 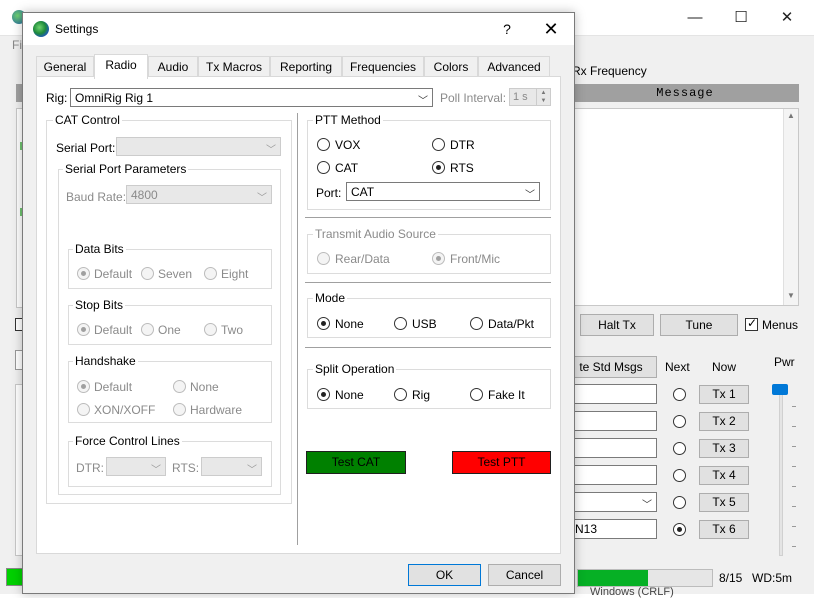 What do you see at coordinates (462, 168) in the screenshot?
I see `ptt-rts-label: RTS` at bounding box center [462, 168].